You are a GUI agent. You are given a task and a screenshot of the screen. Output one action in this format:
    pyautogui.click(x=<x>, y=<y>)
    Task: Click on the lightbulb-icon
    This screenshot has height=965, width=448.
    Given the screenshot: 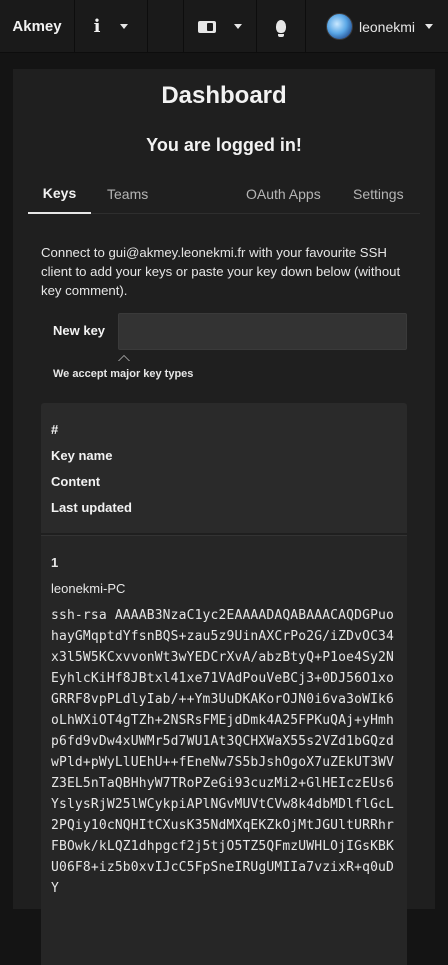 What is the action you would take?
    pyautogui.click(x=281, y=28)
    